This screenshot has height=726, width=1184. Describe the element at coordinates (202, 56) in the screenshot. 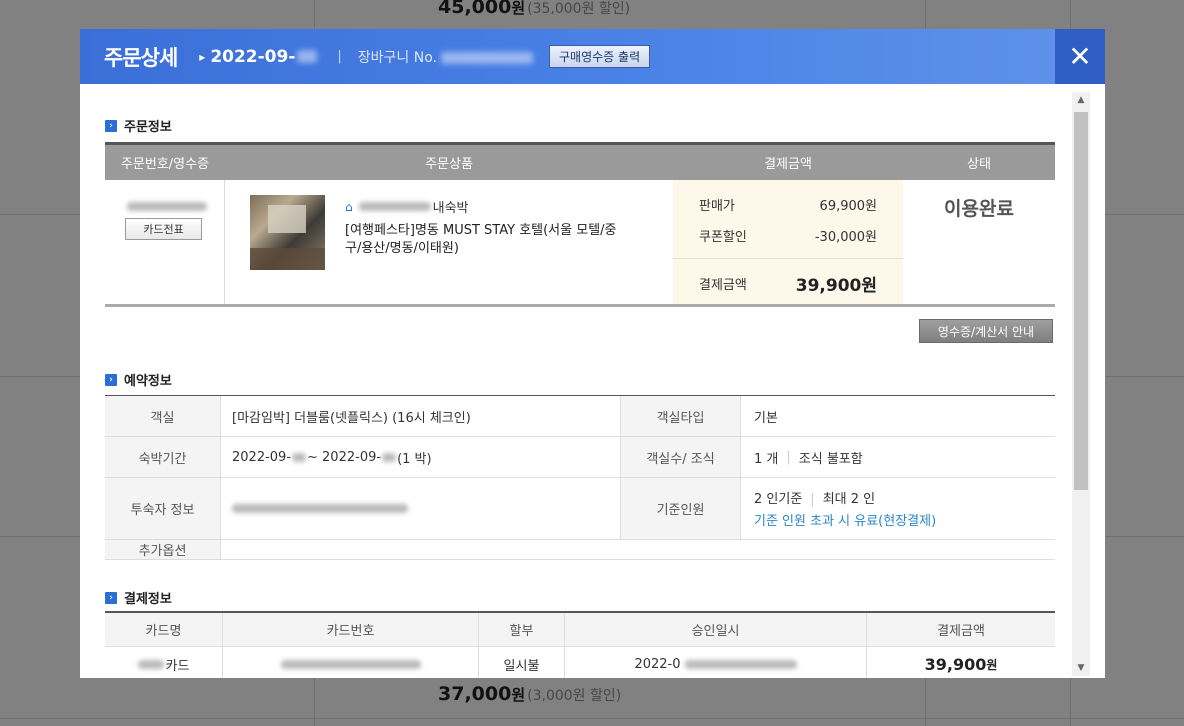

I see `chevron-right-icon: ▸` at that location.